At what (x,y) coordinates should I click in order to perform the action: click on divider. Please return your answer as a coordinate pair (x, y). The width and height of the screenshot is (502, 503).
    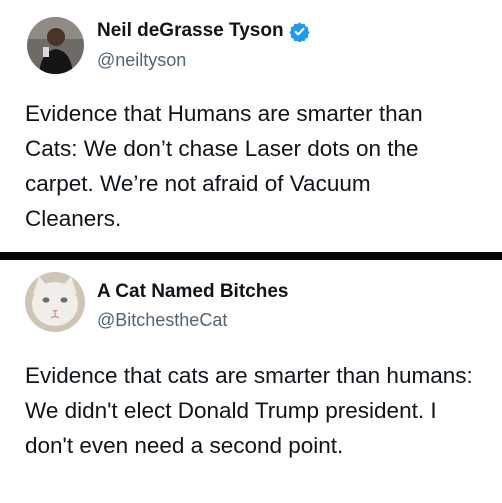
    Looking at the image, I should click on (251, 256).